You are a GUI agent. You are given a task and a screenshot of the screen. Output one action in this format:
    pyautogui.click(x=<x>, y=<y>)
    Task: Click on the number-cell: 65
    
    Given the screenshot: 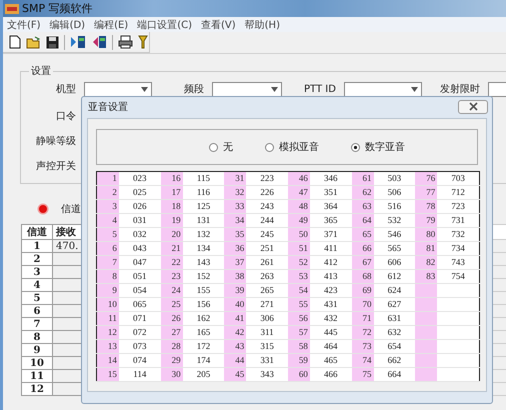 What is the action you would take?
    pyautogui.click(x=363, y=235)
    